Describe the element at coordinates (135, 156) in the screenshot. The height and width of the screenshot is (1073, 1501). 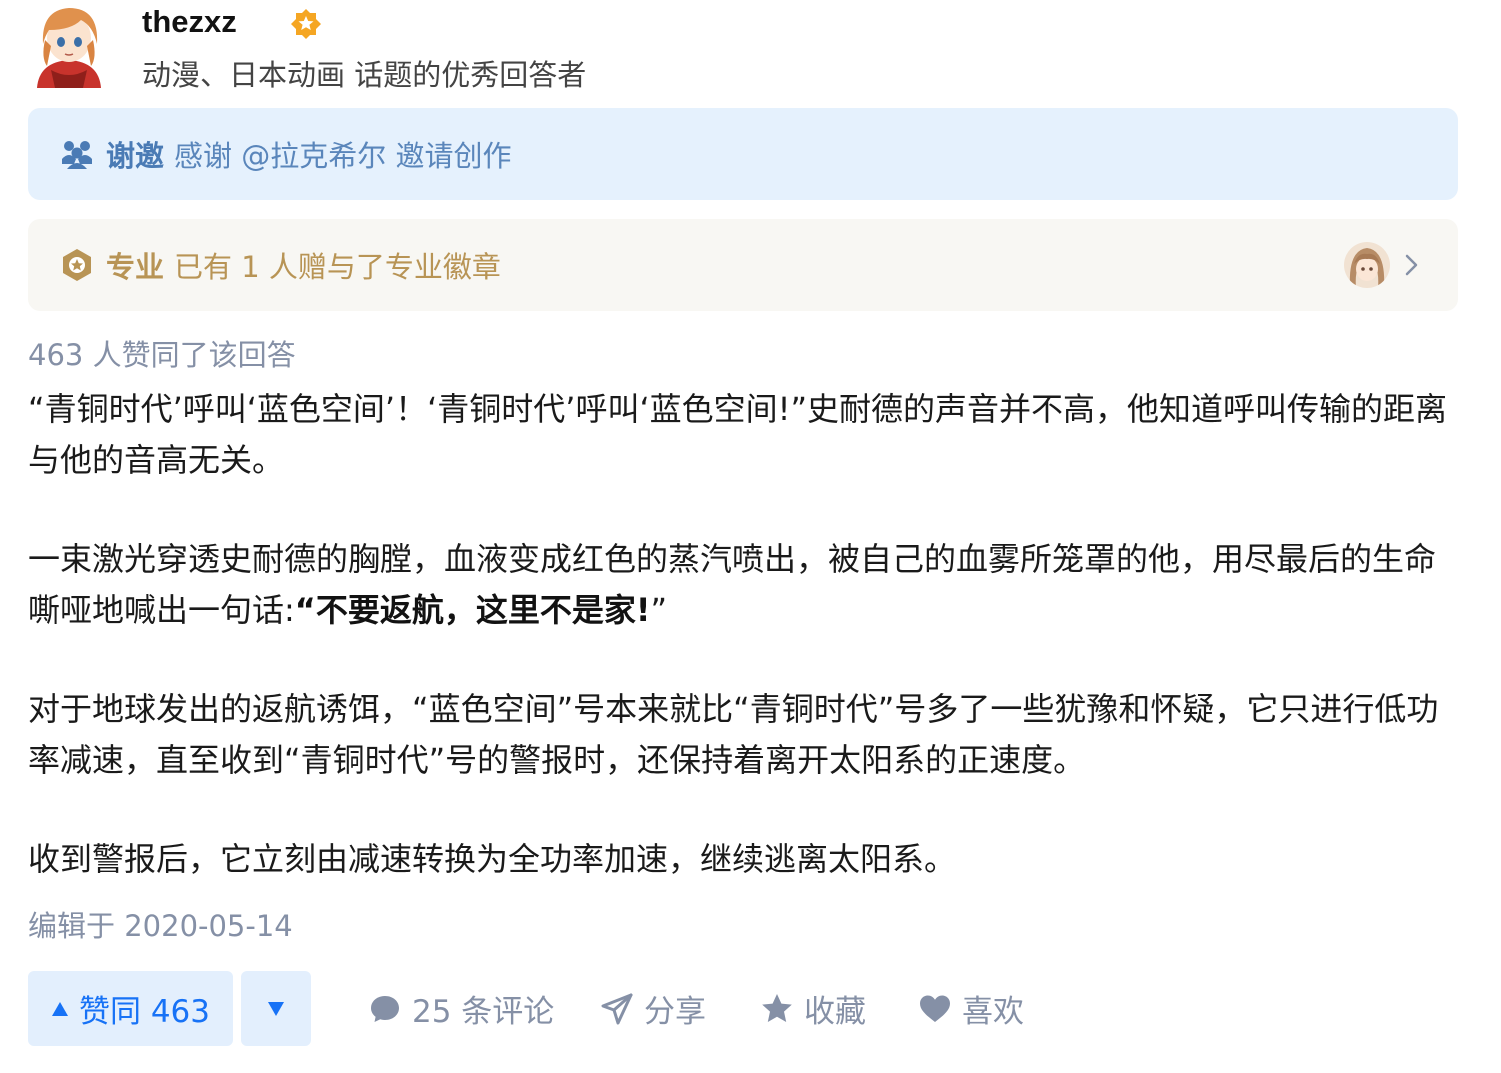
I see `invite-tag: 谢邀` at that location.